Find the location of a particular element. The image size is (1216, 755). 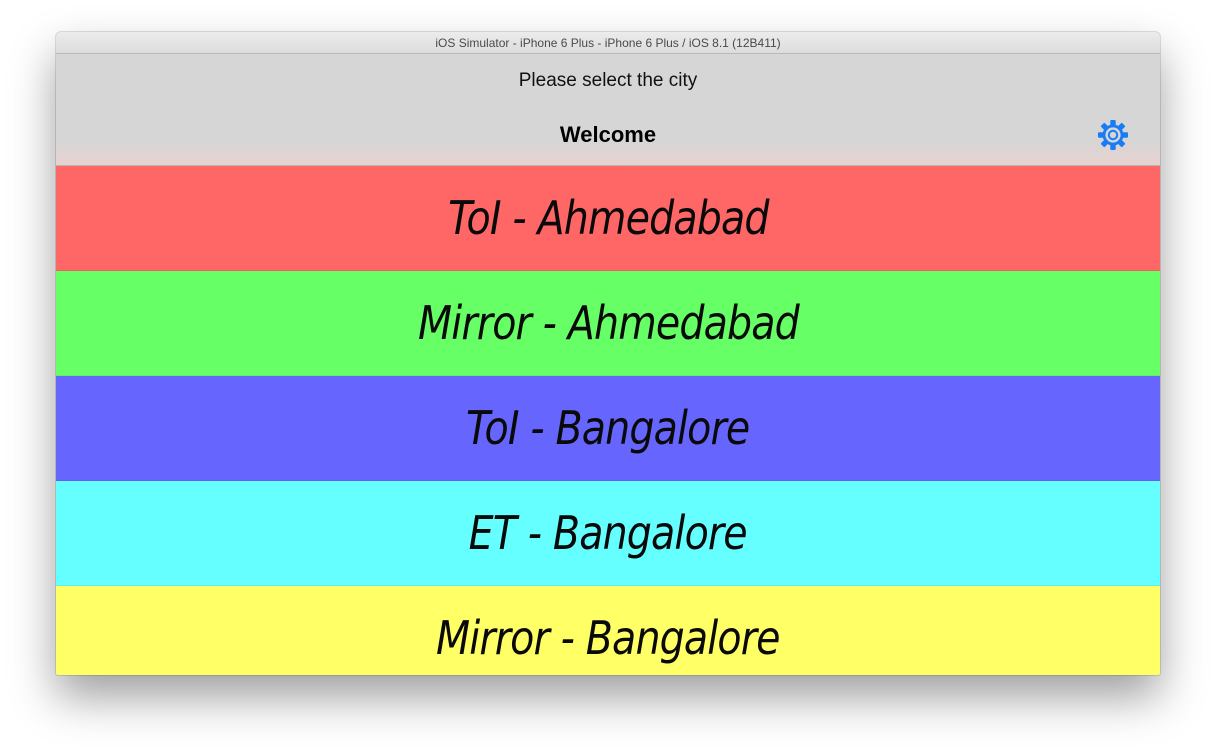

gear-icon is located at coordinates (1113, 135).